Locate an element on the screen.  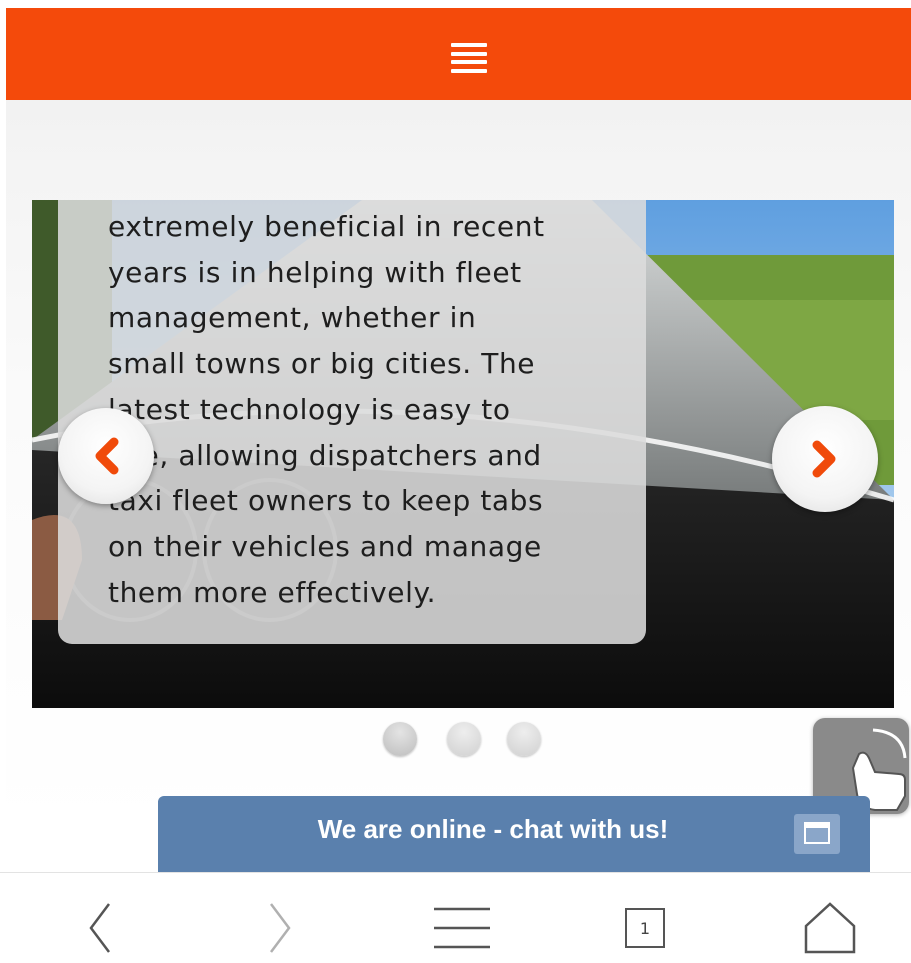
chevron-right-icon is located at coordinates (824, 459).